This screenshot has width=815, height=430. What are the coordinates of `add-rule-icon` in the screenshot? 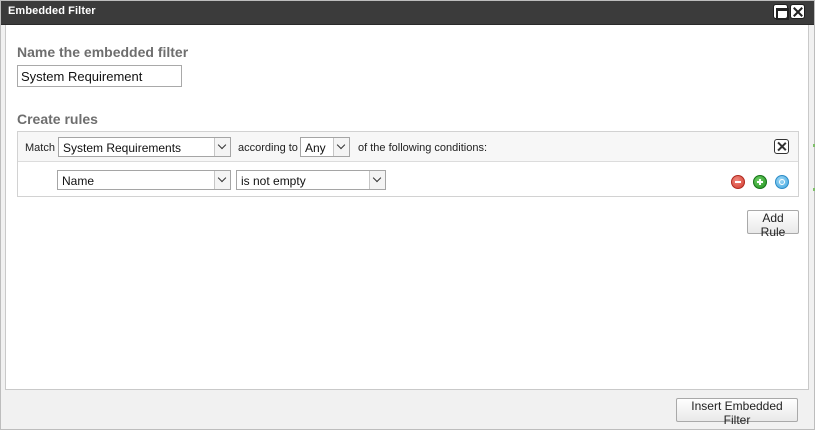 It's located at (760, 182).